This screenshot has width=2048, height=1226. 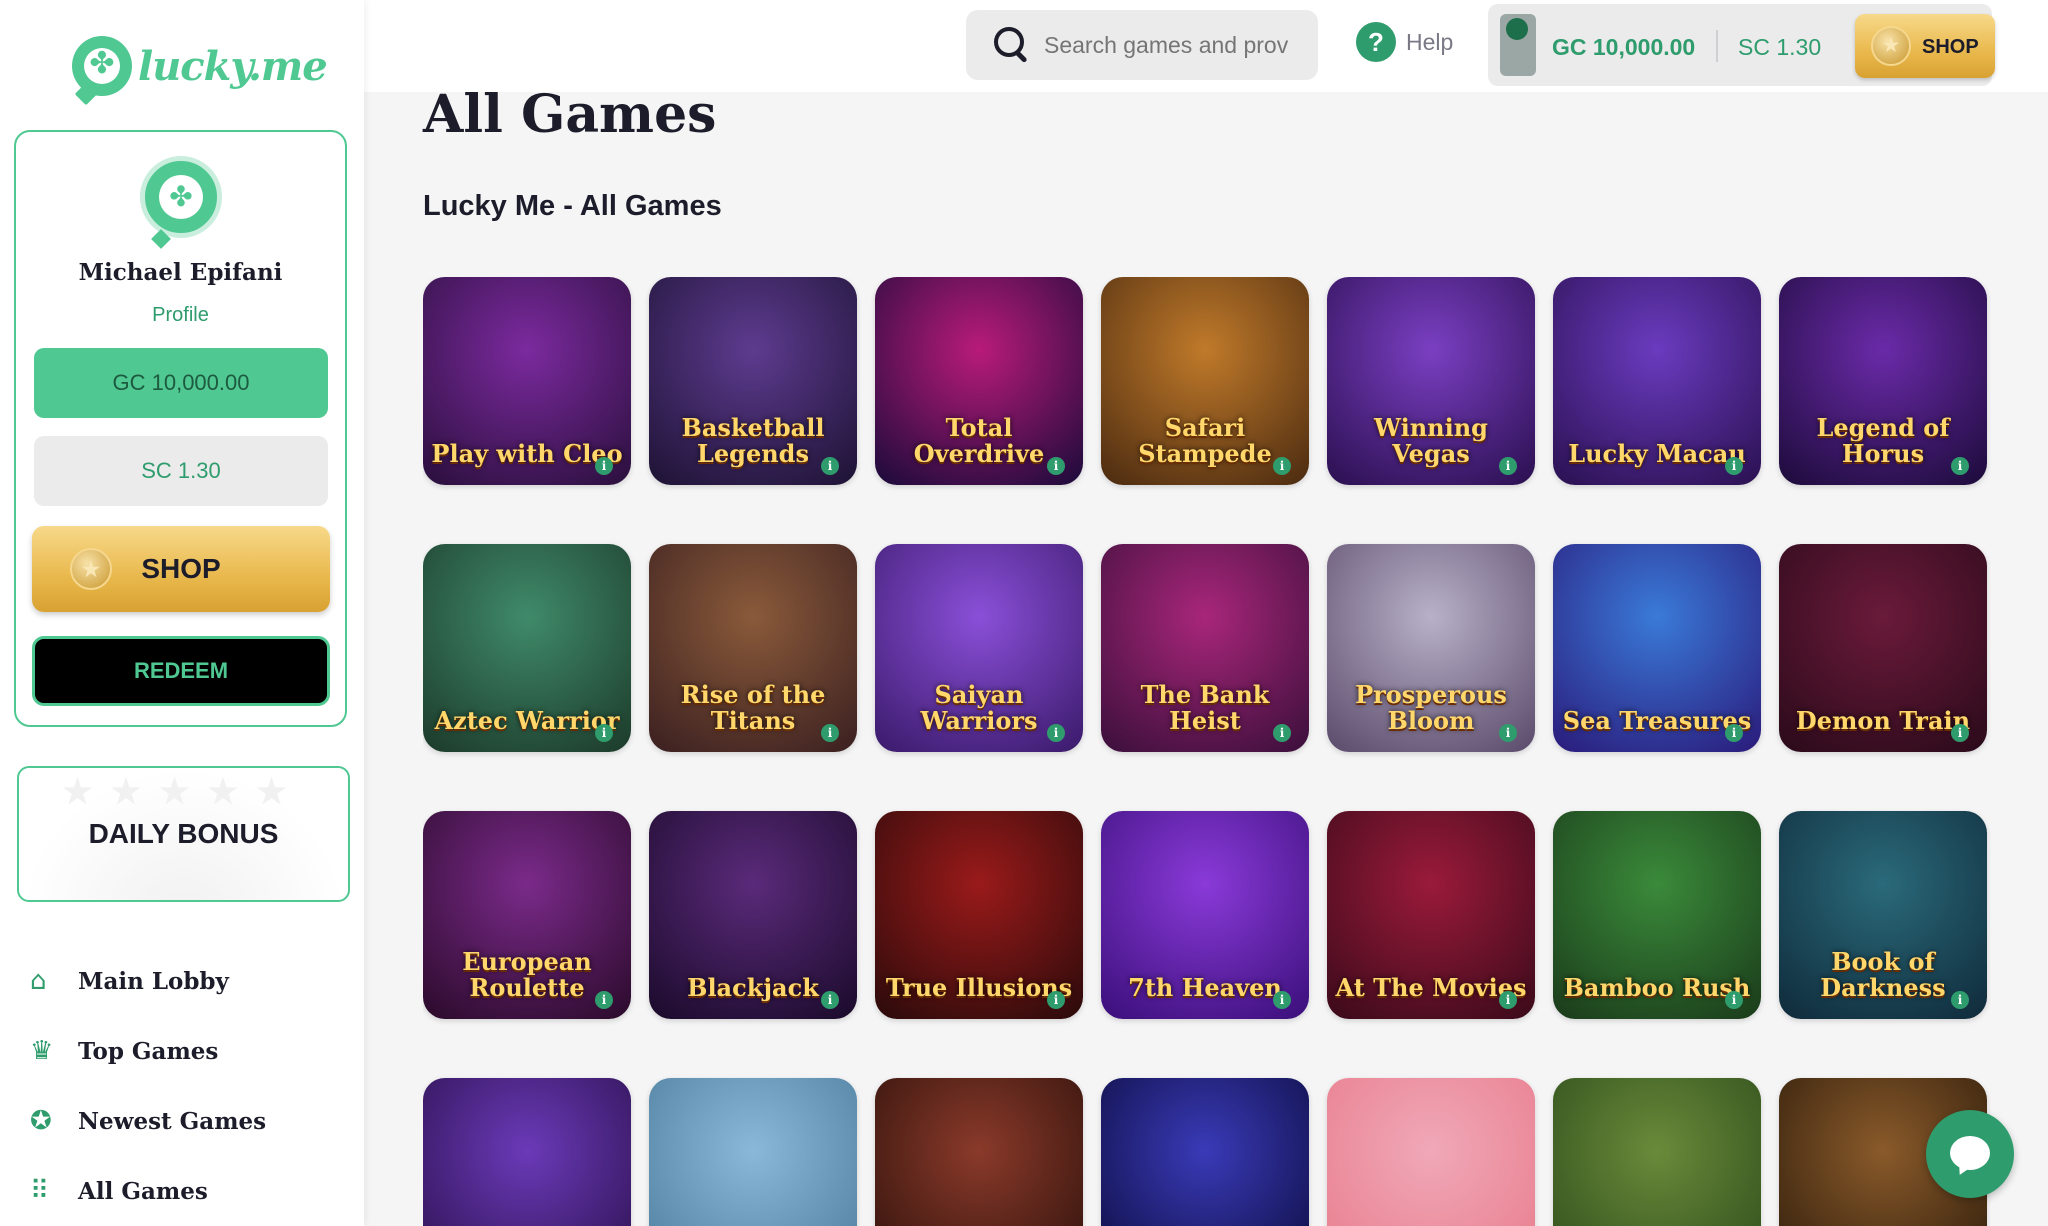 I want to click on user-name: Michael Epifani, so click(x=180, y=272).